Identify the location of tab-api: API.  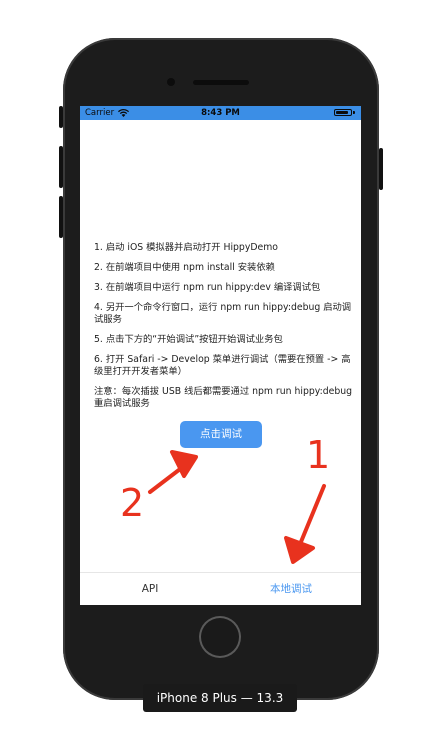
(150, 589).